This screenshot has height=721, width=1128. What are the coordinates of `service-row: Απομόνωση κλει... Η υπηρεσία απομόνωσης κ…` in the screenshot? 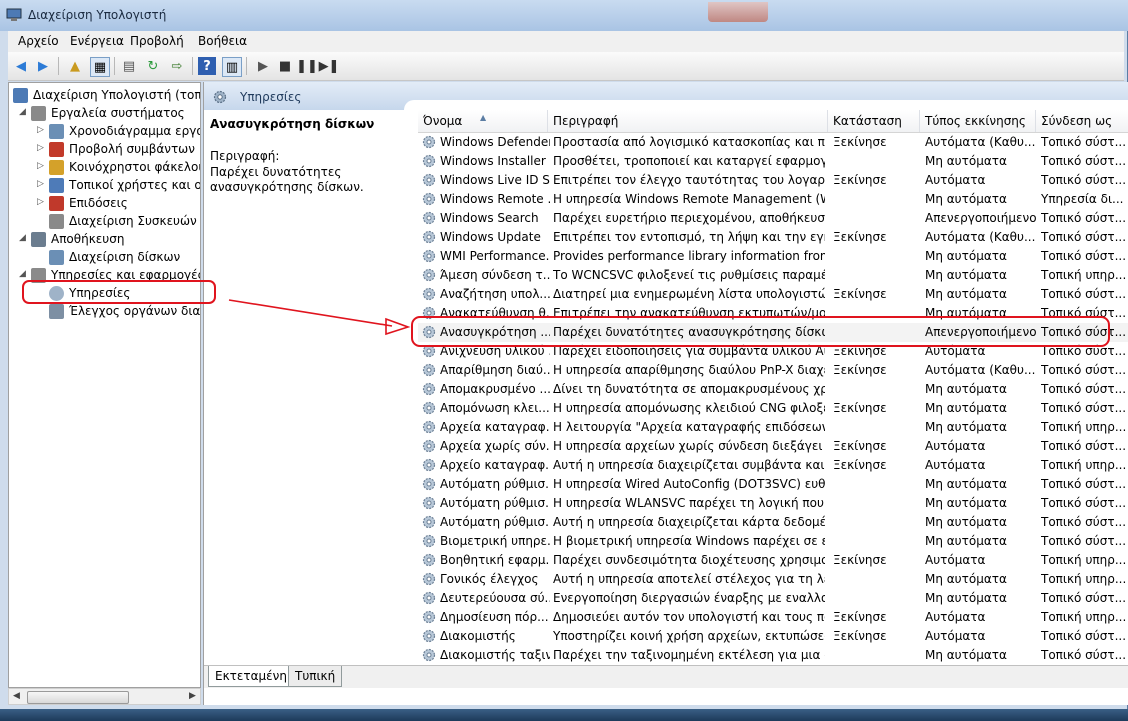 It's located at (773, 408).